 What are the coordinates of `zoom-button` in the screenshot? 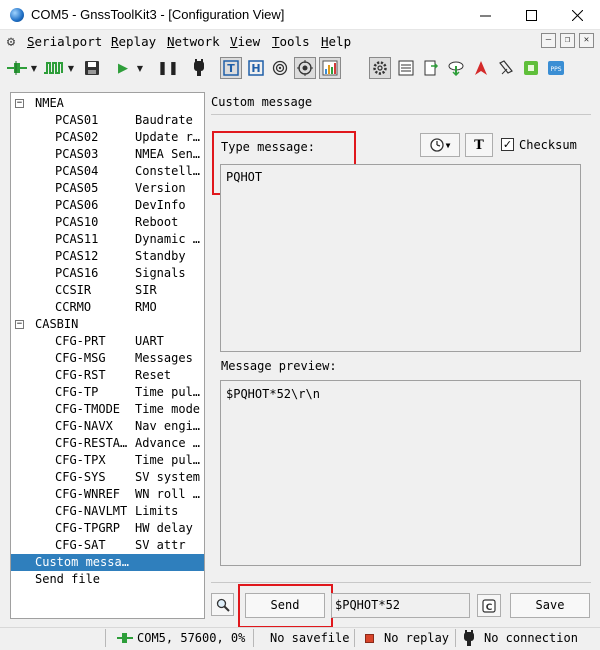 It's located at (222, 604).